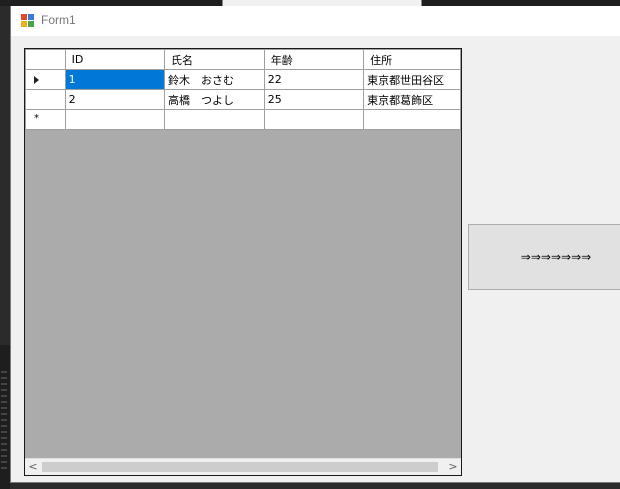 The image size is (620, 489). I want to click on column-header-id: ID, so click(114, 59).